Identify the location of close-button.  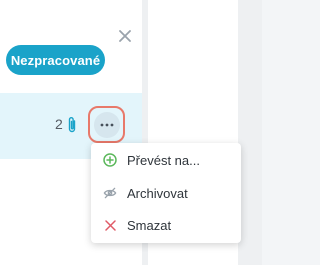
(125, 36).